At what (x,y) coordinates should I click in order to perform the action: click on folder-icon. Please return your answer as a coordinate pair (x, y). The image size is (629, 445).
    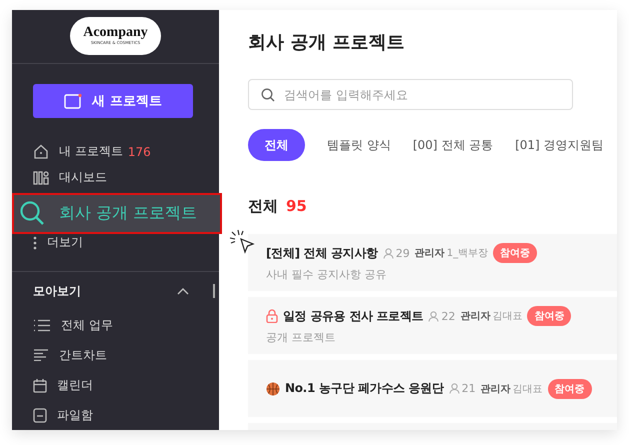
    Looking at the image, I should click on (73, 100).